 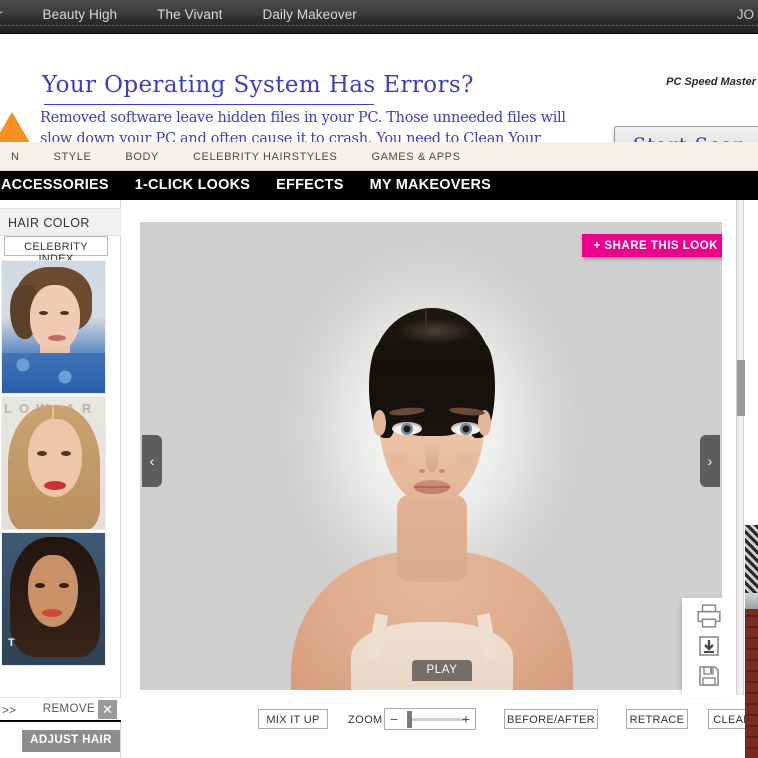 What do you see at coordinates (60, 222) in the screenshot?
I see `sidebar-panel-title: HAIR COLOR` at bounding box center [60, 222].